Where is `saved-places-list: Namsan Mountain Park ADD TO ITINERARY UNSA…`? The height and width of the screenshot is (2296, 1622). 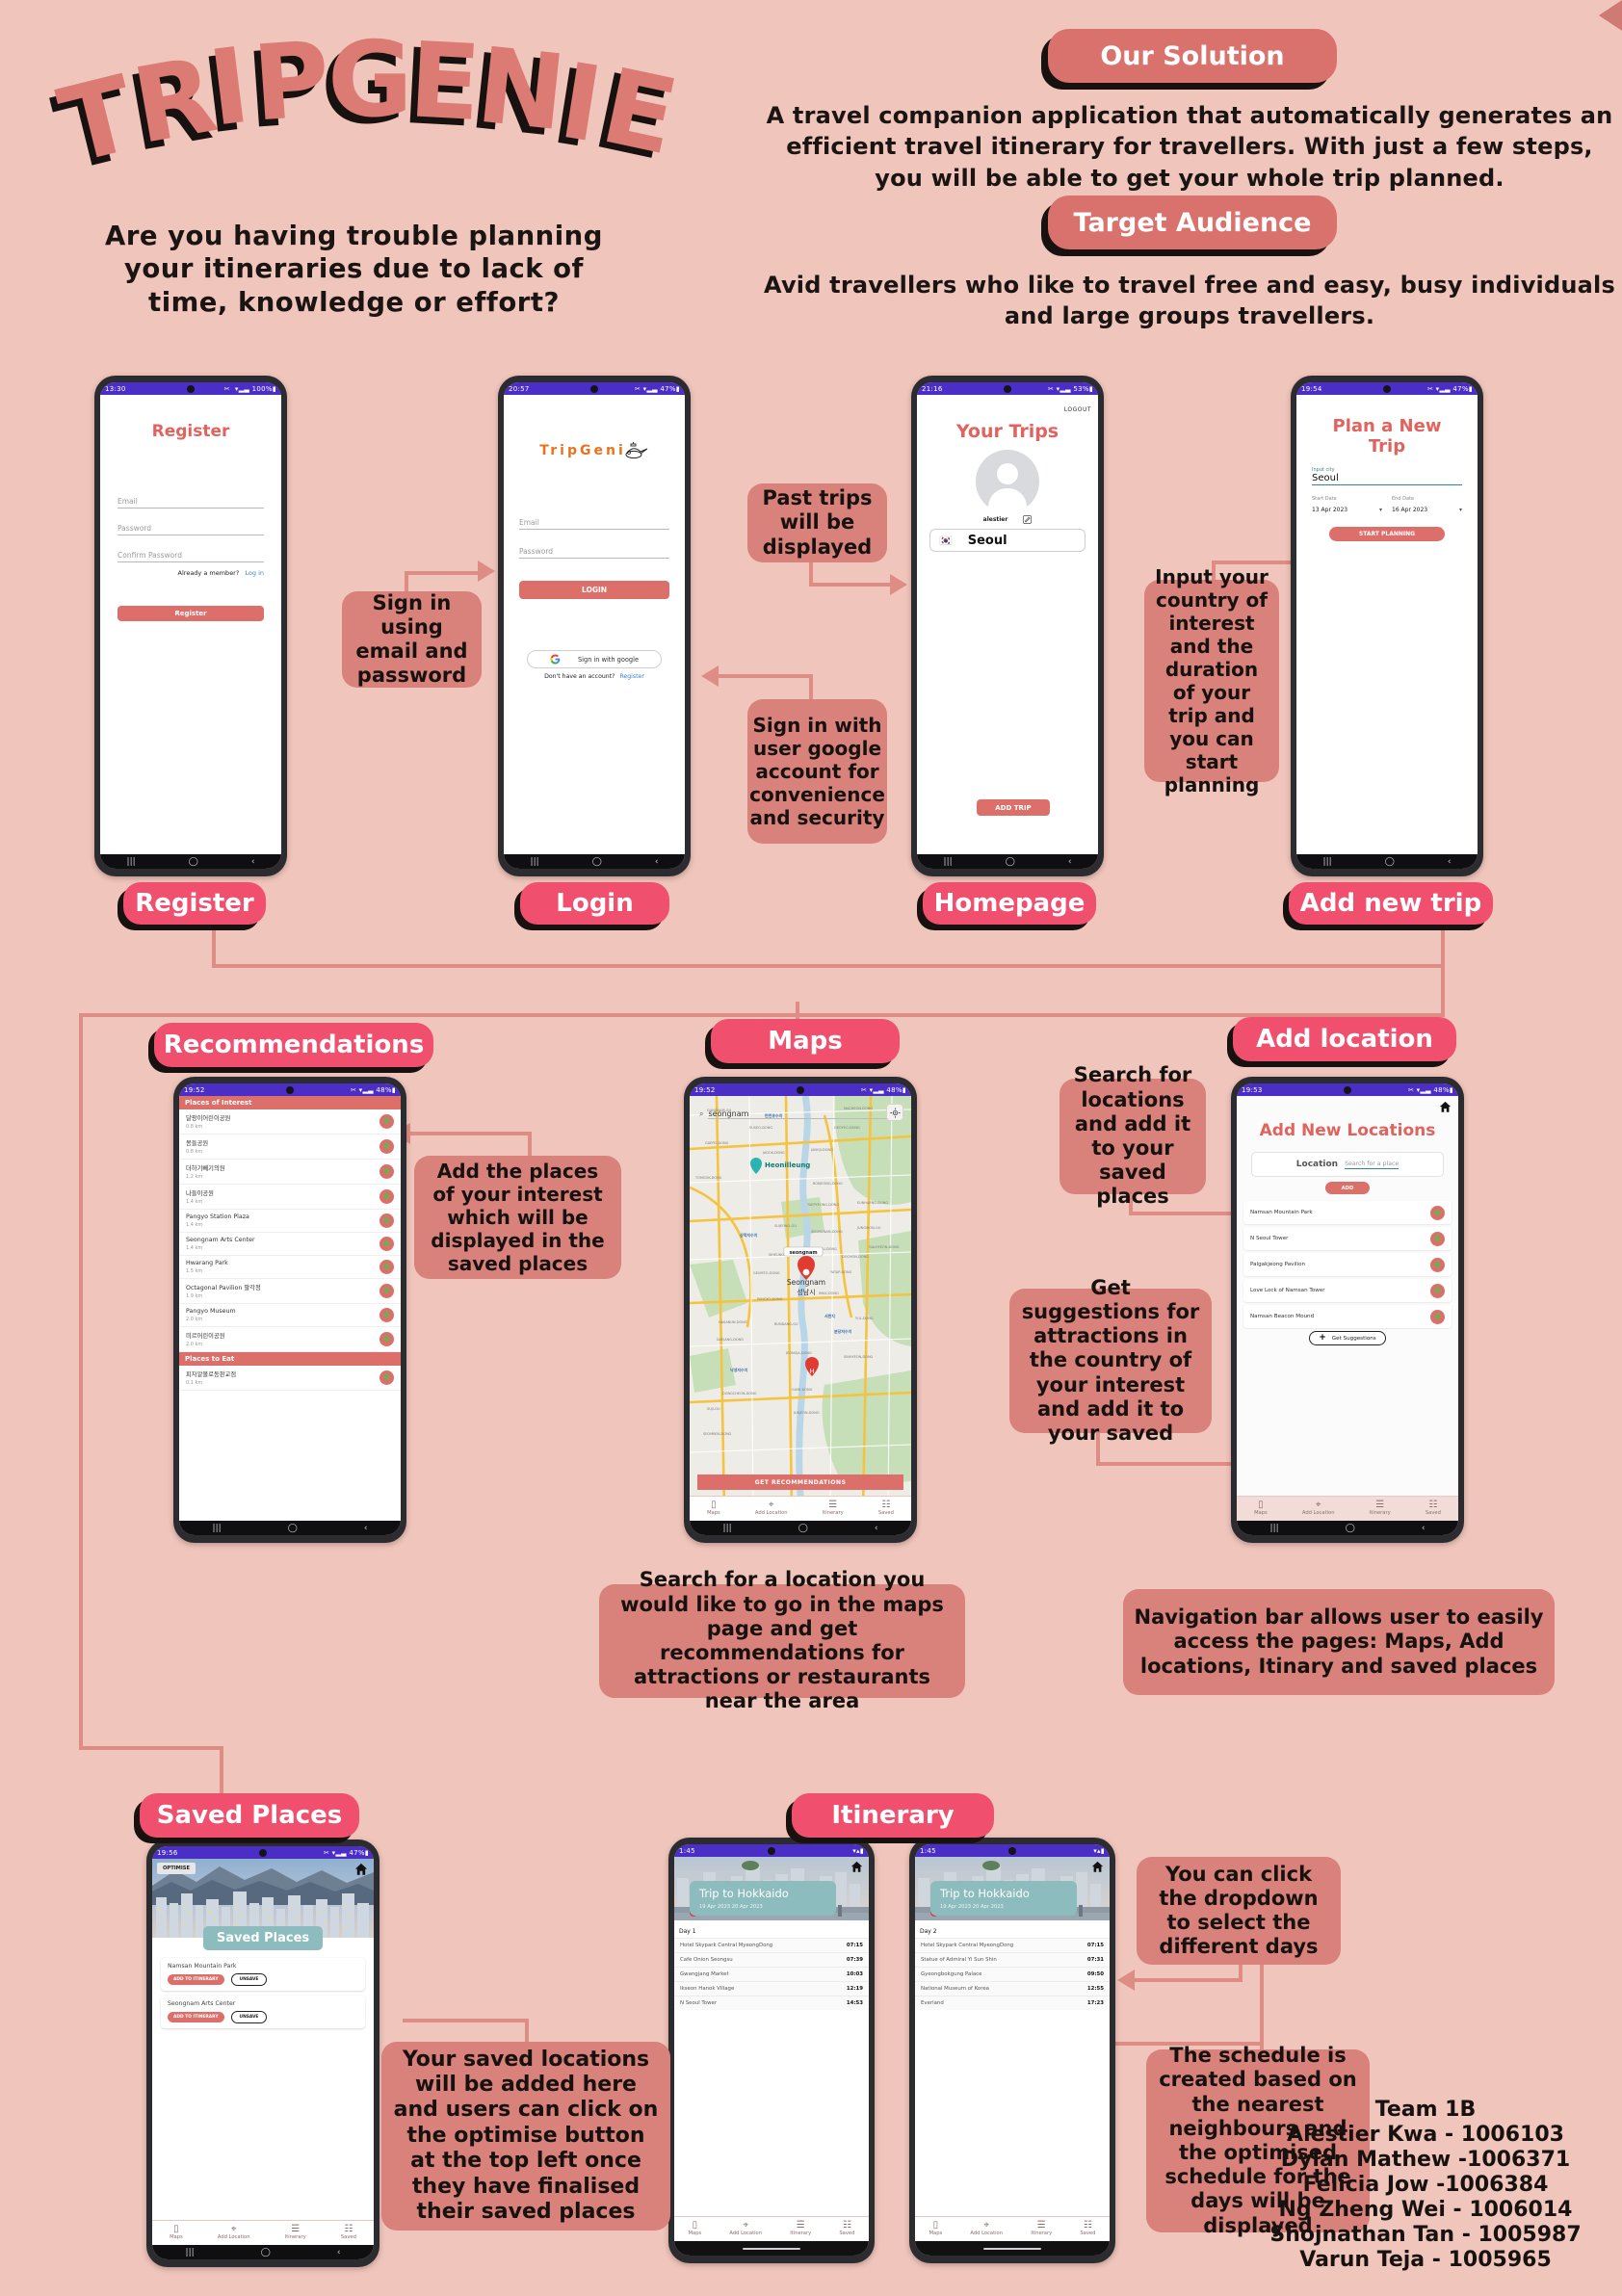
saved-places-list: Namsan Mountain Park ADD TO ITINERARY UNSA… is located at coordinates (263, 1993).